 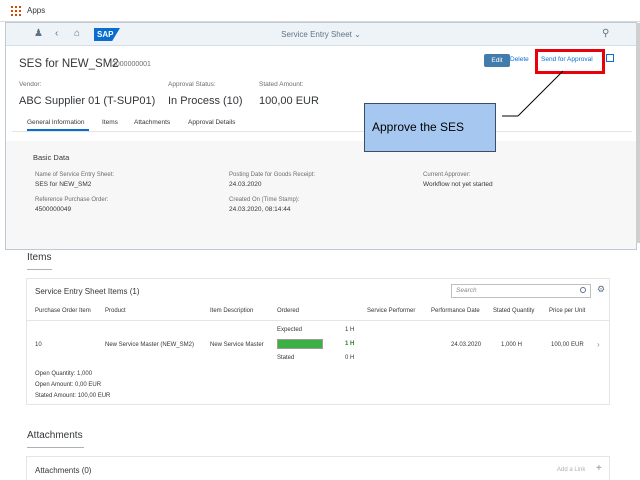 What do you see at coordinates (430, 127) in the screenshot?
I see `callout-approve-ses: Approve the SES` at bounding box center [430, 127].